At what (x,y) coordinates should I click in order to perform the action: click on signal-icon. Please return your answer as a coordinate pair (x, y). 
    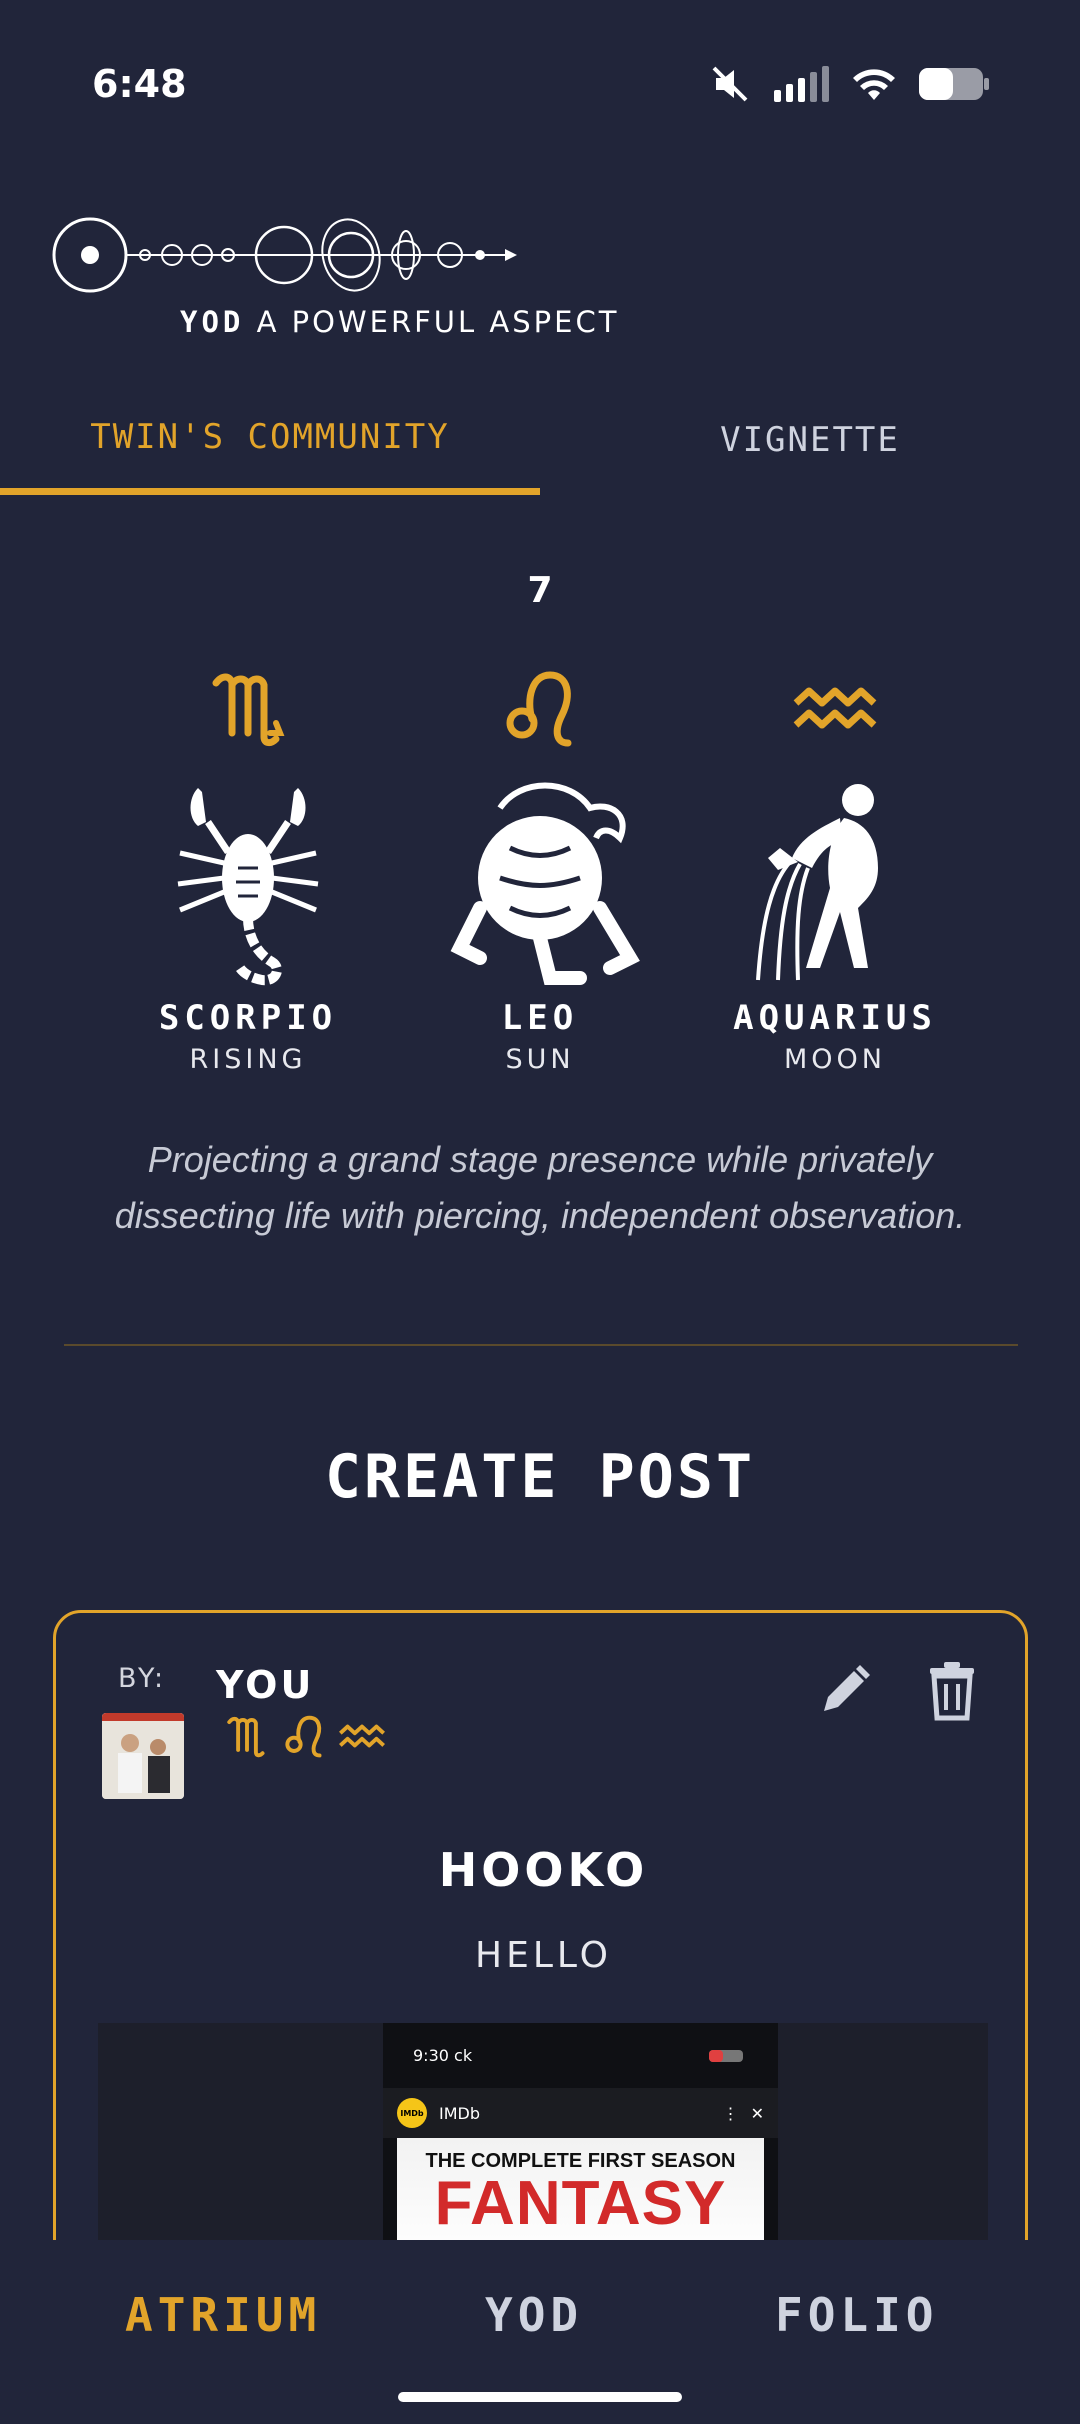
    Looking at the image, I should click on (801, 84).